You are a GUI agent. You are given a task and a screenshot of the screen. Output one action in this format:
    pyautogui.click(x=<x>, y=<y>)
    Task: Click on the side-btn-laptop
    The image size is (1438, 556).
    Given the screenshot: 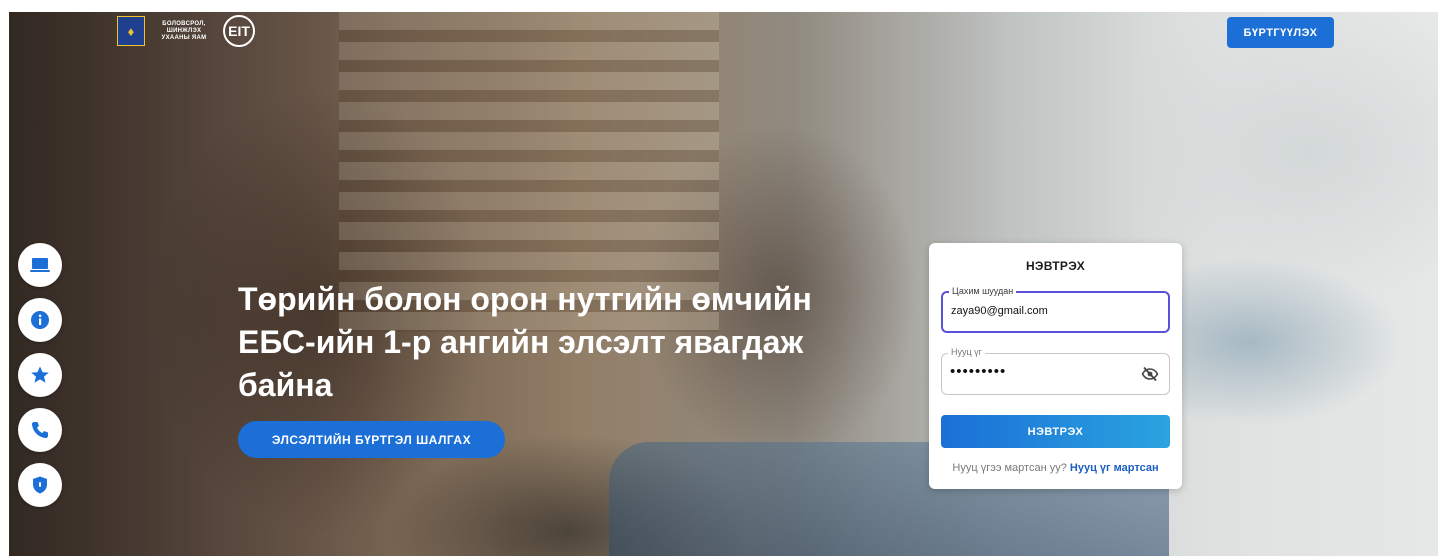 What is the action you would take?
    pyautogui.click(x=40, y=265)
    